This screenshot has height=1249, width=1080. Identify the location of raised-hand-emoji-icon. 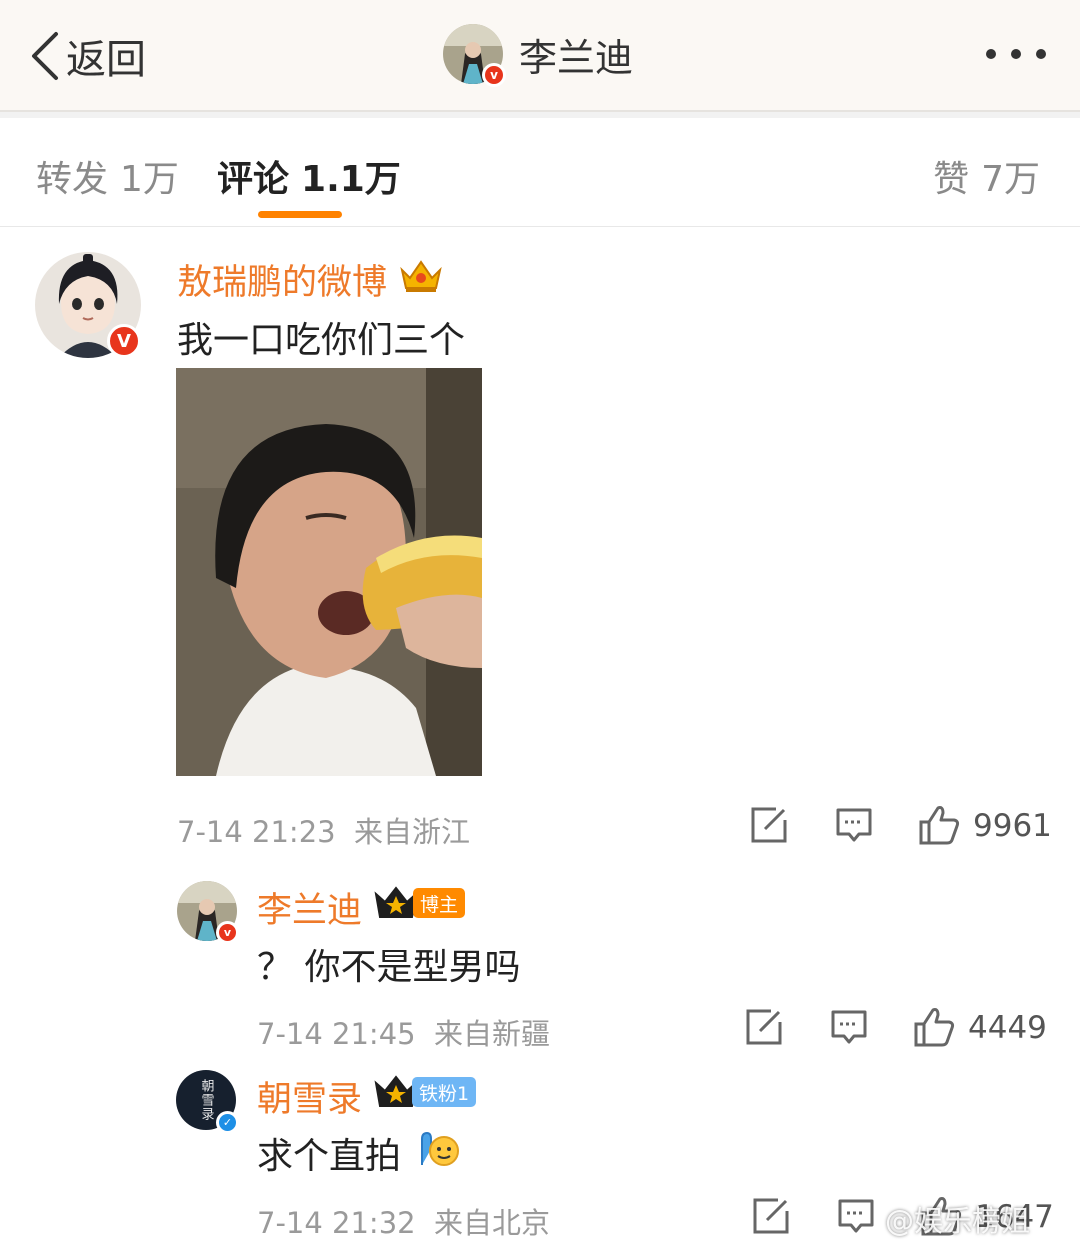
(440, 1148).